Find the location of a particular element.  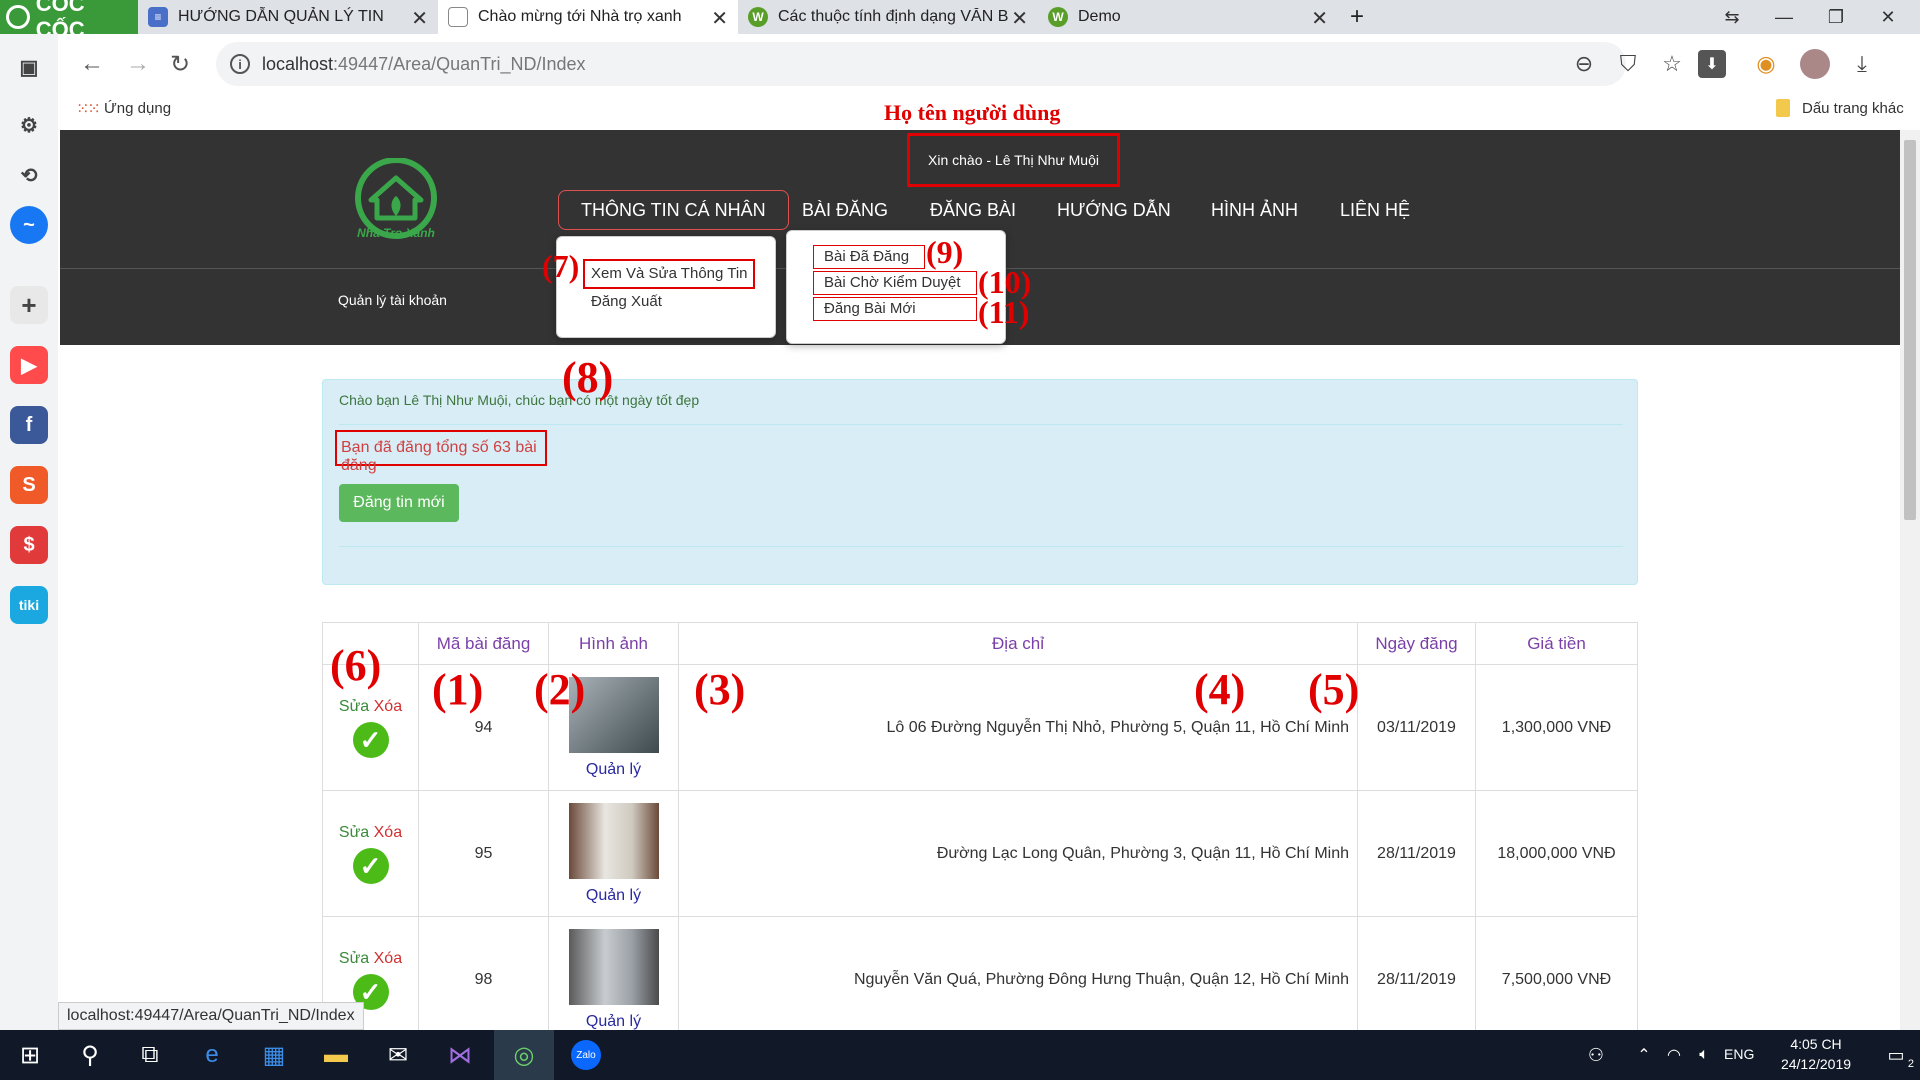

tab-nha-tro-xanh: Chào mừng tới Nhà trọ xanh ✕ is located at coordinates (588, 17).